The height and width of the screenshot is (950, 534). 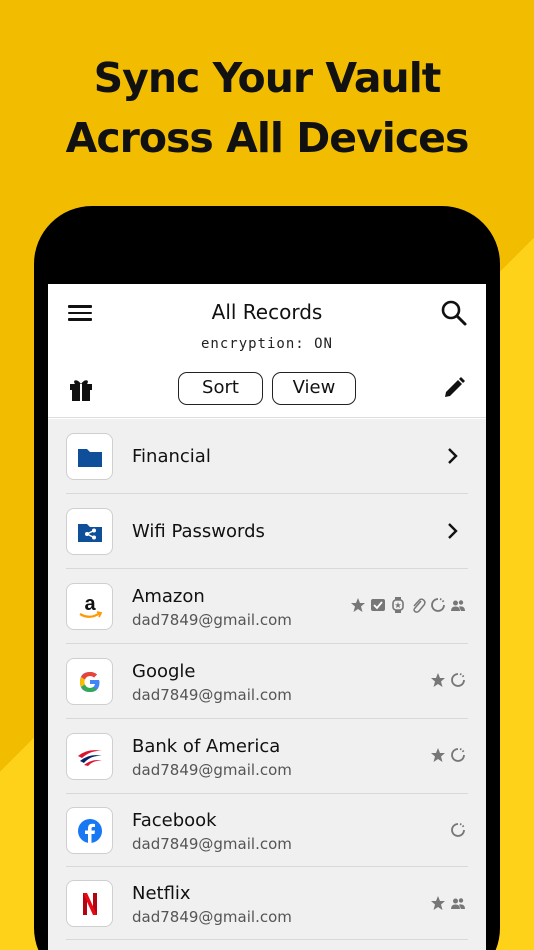 What do you see at coordinates (89, 756) in the screenshot?
I see `bank-of-america-logo-icon` at bounding box center [89, 756].